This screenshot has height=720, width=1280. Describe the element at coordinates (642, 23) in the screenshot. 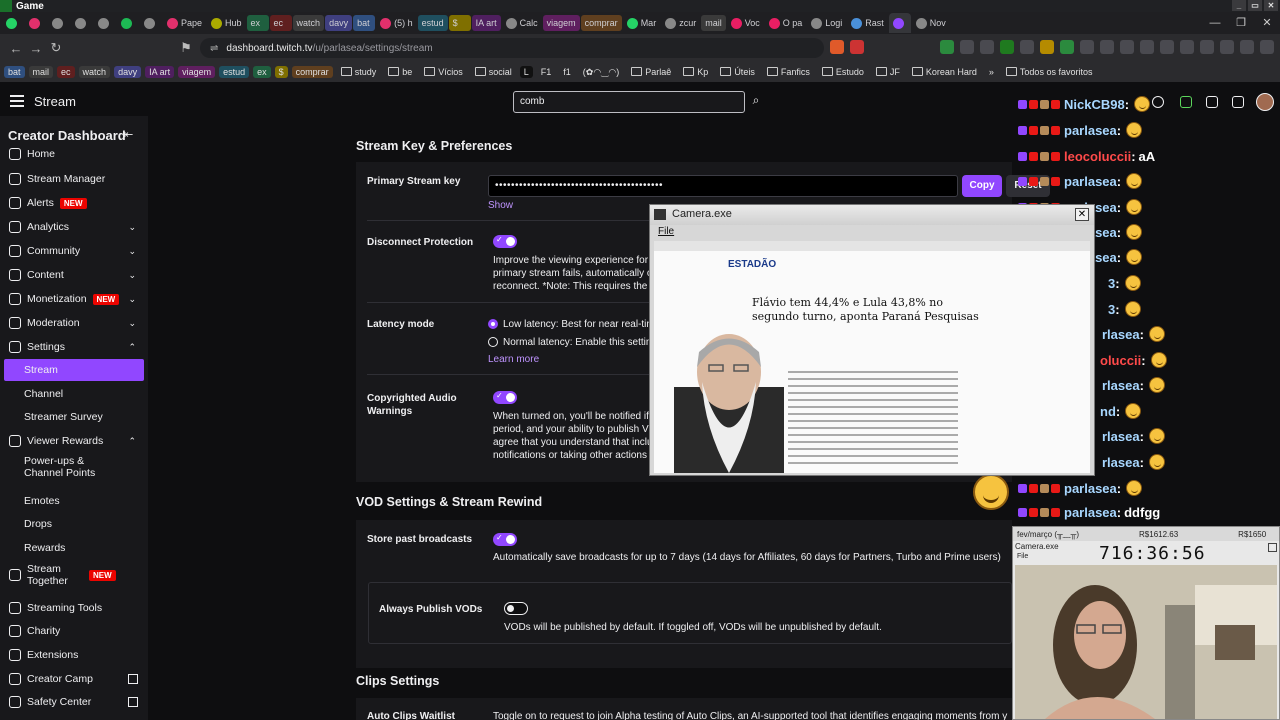

I see `browser-tab: Mar` at that location.